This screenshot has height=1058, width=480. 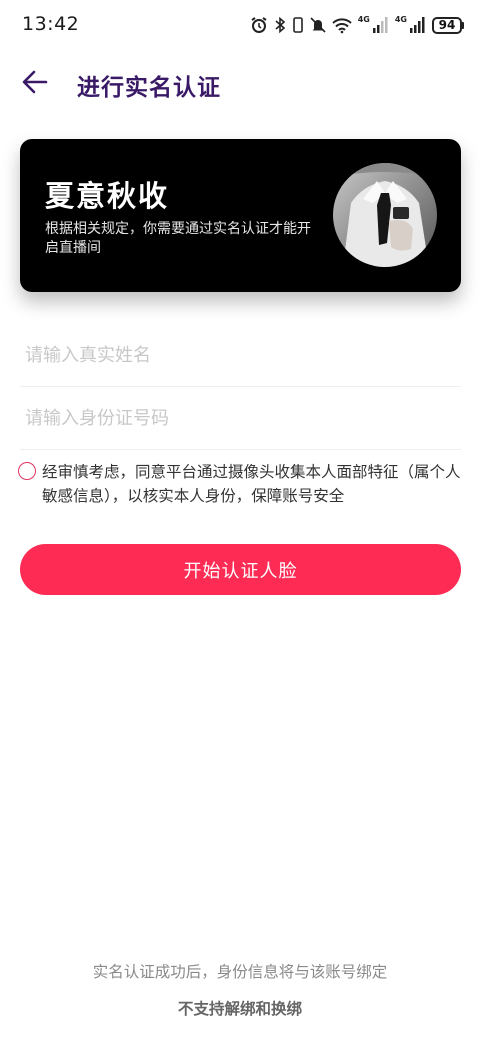 I want to click on battery-level: 94, so click(x=447, y=25).